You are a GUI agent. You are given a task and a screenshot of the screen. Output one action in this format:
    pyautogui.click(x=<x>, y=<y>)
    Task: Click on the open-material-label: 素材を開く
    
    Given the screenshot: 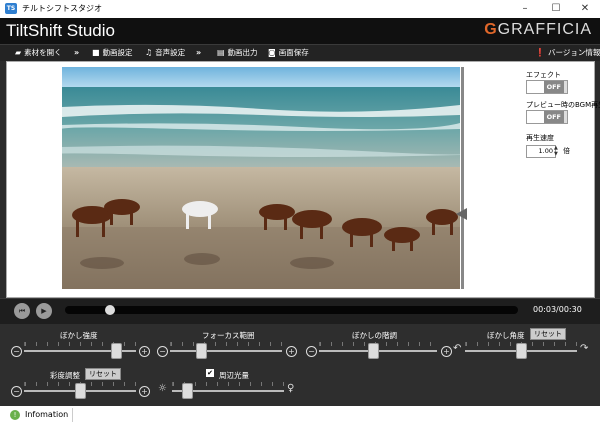 What is the action you would take?
    pyautogui.click(x=43, y=52)
    